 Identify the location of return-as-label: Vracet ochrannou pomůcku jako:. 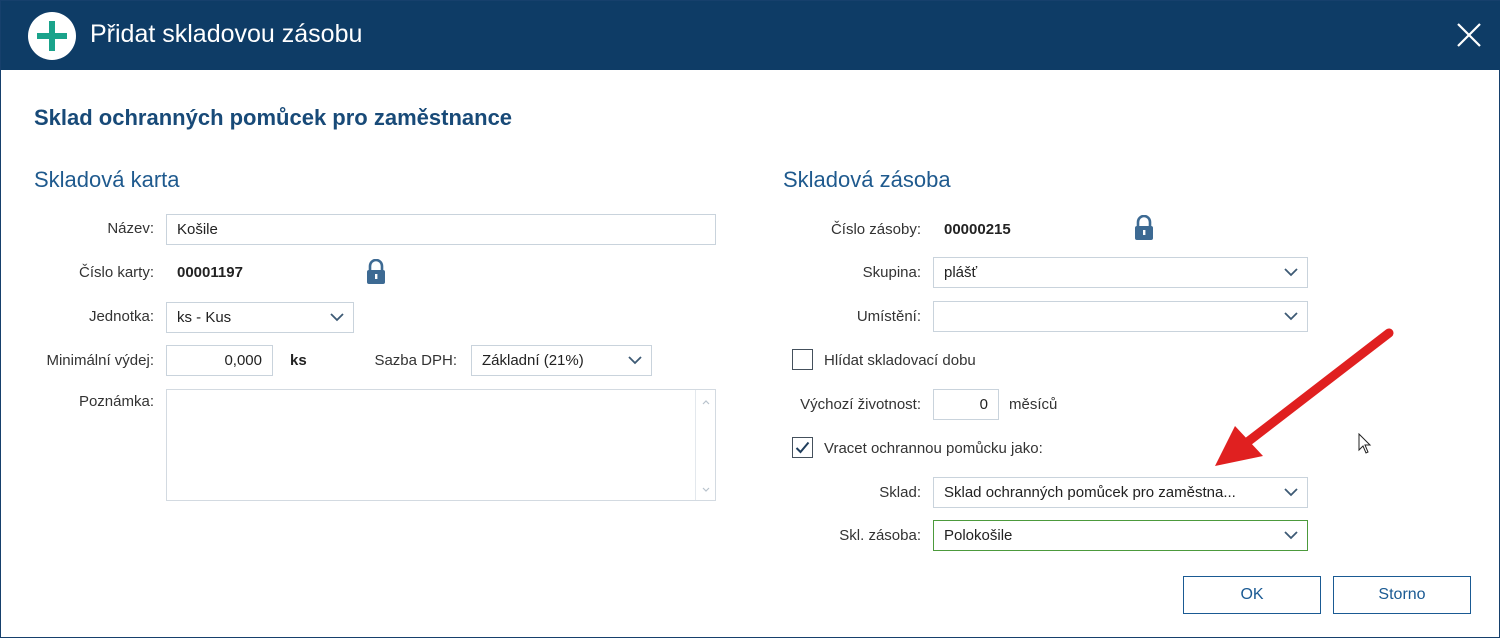
(933, 448).